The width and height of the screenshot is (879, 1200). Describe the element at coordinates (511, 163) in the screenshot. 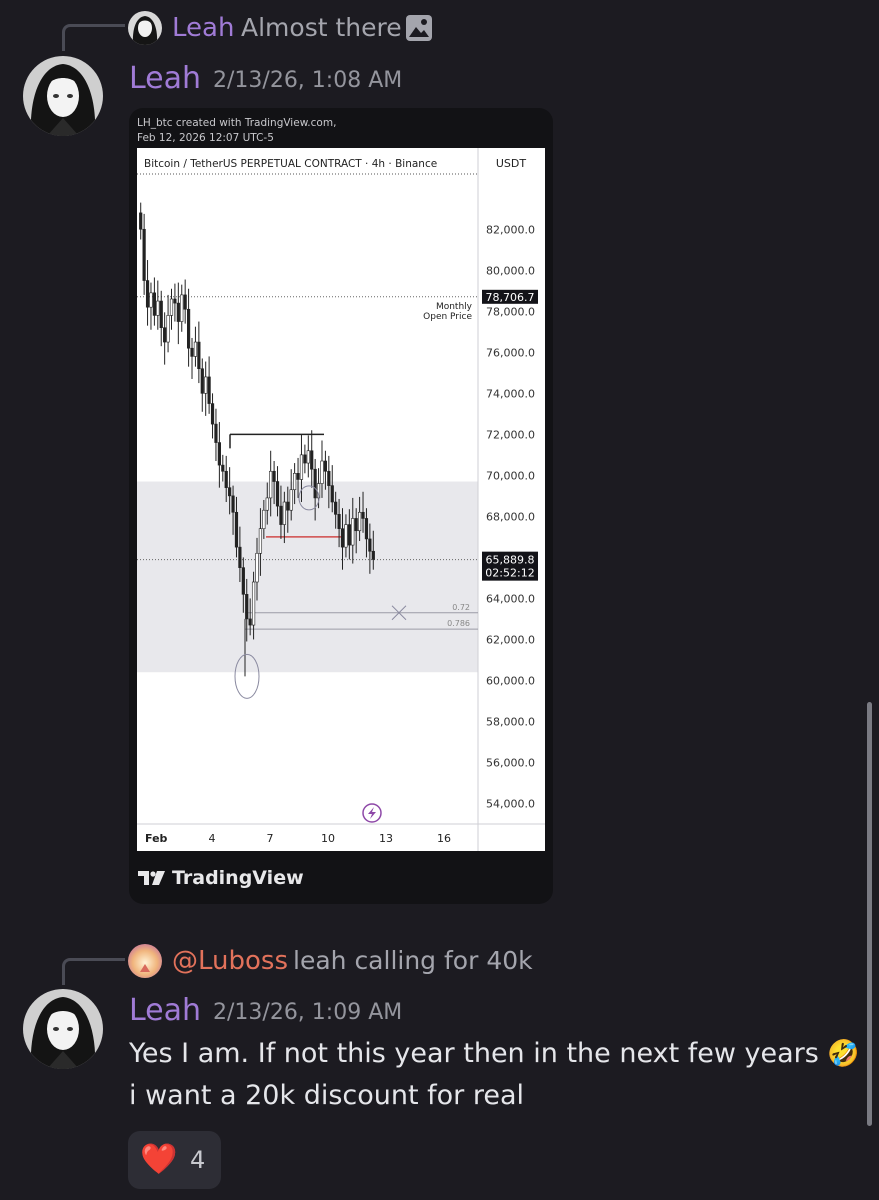

I see `currency-label: USDT` at that location.